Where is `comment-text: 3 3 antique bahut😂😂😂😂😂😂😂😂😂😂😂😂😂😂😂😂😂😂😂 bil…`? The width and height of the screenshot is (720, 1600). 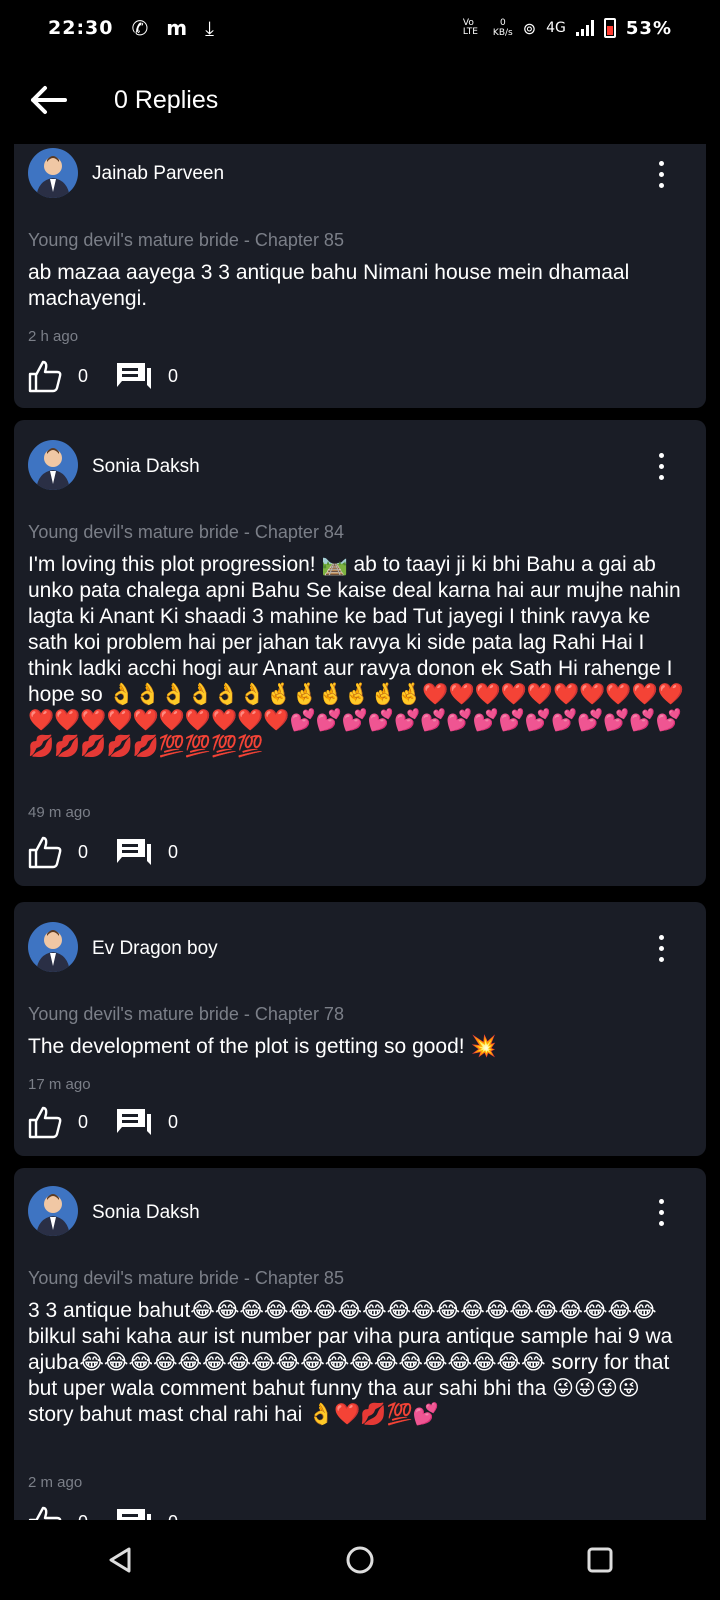
comment-text: 3 3 antique bahut😂😂😂😂😂😂😂😂😂😂😂😂😂😂😂😂😂😂😂 bil… is located at coordinates (350, 1362).